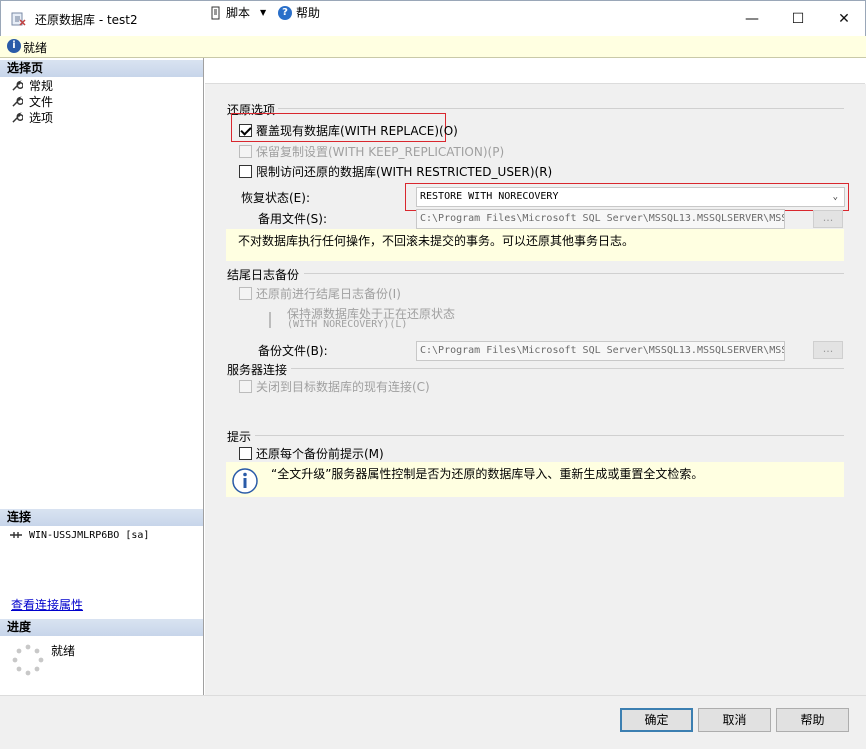  Describe the element at coordinates (535, 71) in the screenshot. I see `toolbar` at that location.